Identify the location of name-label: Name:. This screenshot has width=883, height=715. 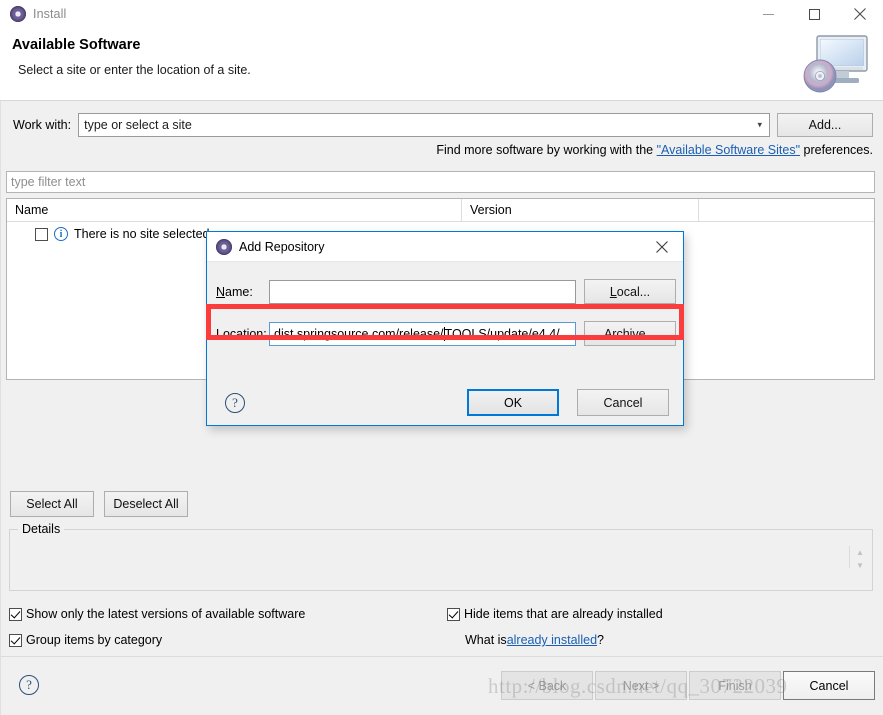
(234, 291).